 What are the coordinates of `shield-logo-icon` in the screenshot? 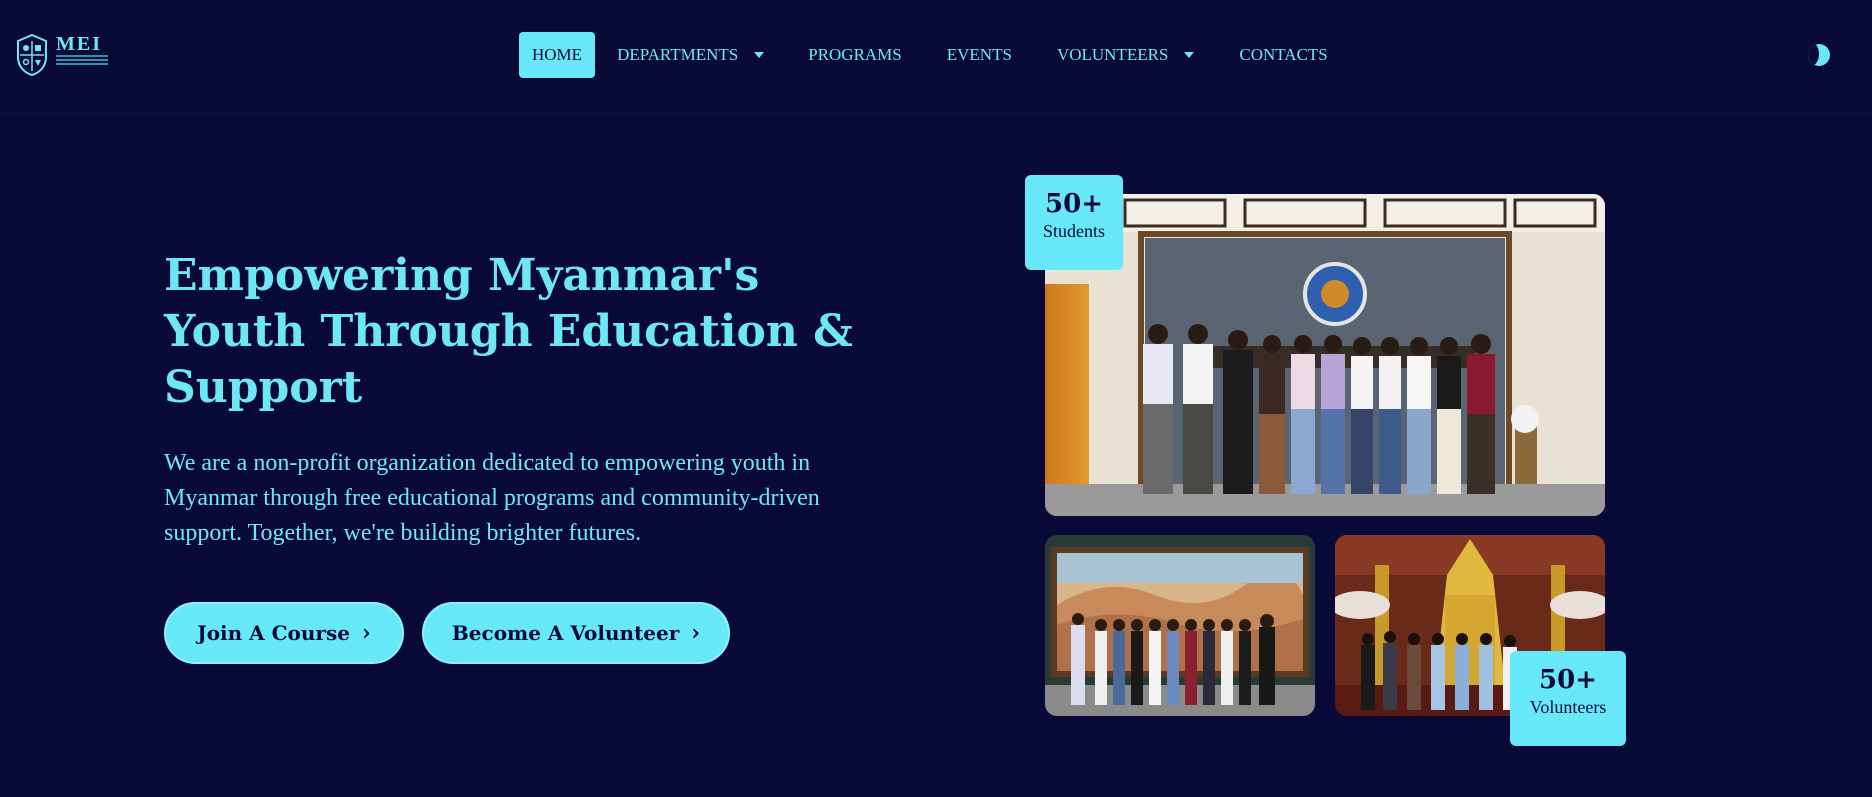 It's located at (32, 55).